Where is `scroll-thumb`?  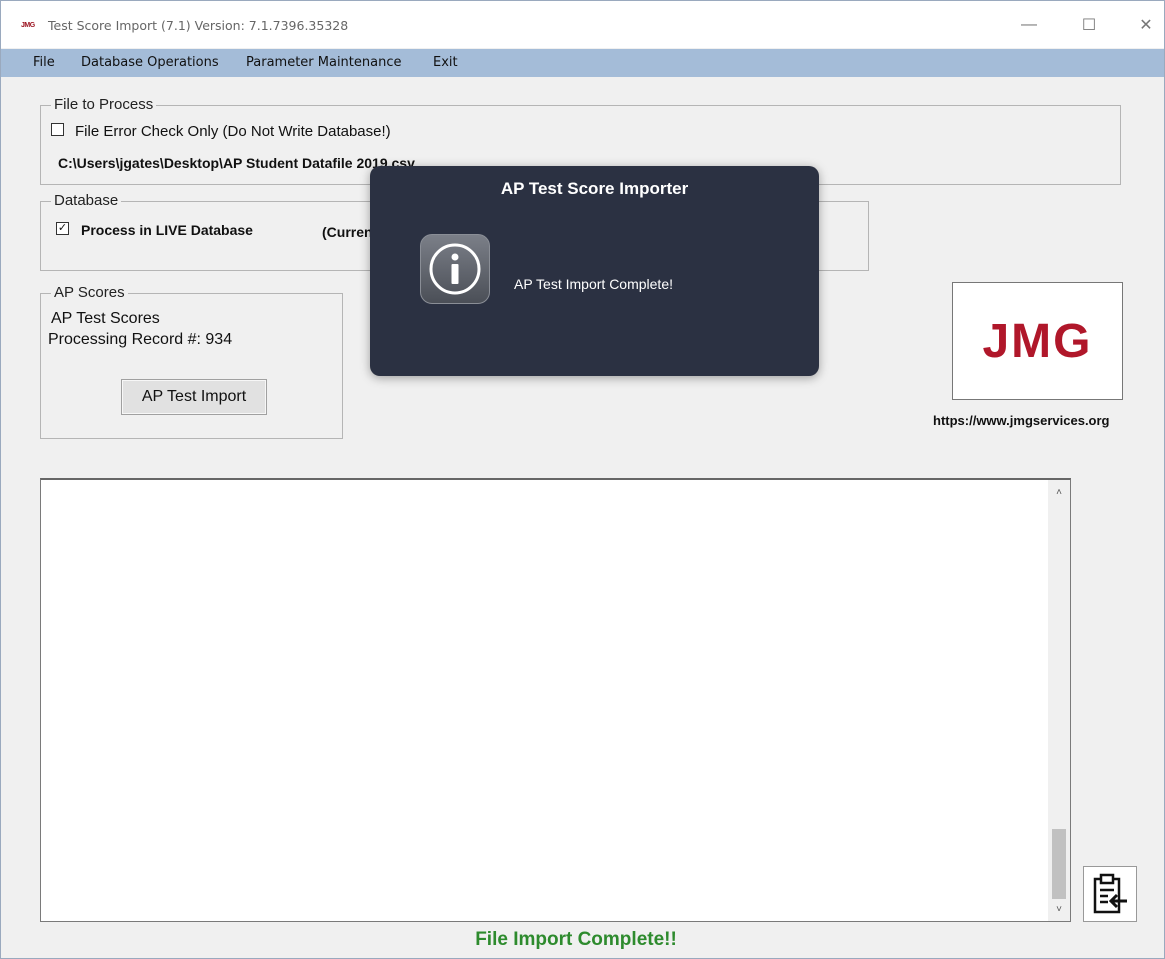
scroll-thumb is located at coordinates (1059, 864).